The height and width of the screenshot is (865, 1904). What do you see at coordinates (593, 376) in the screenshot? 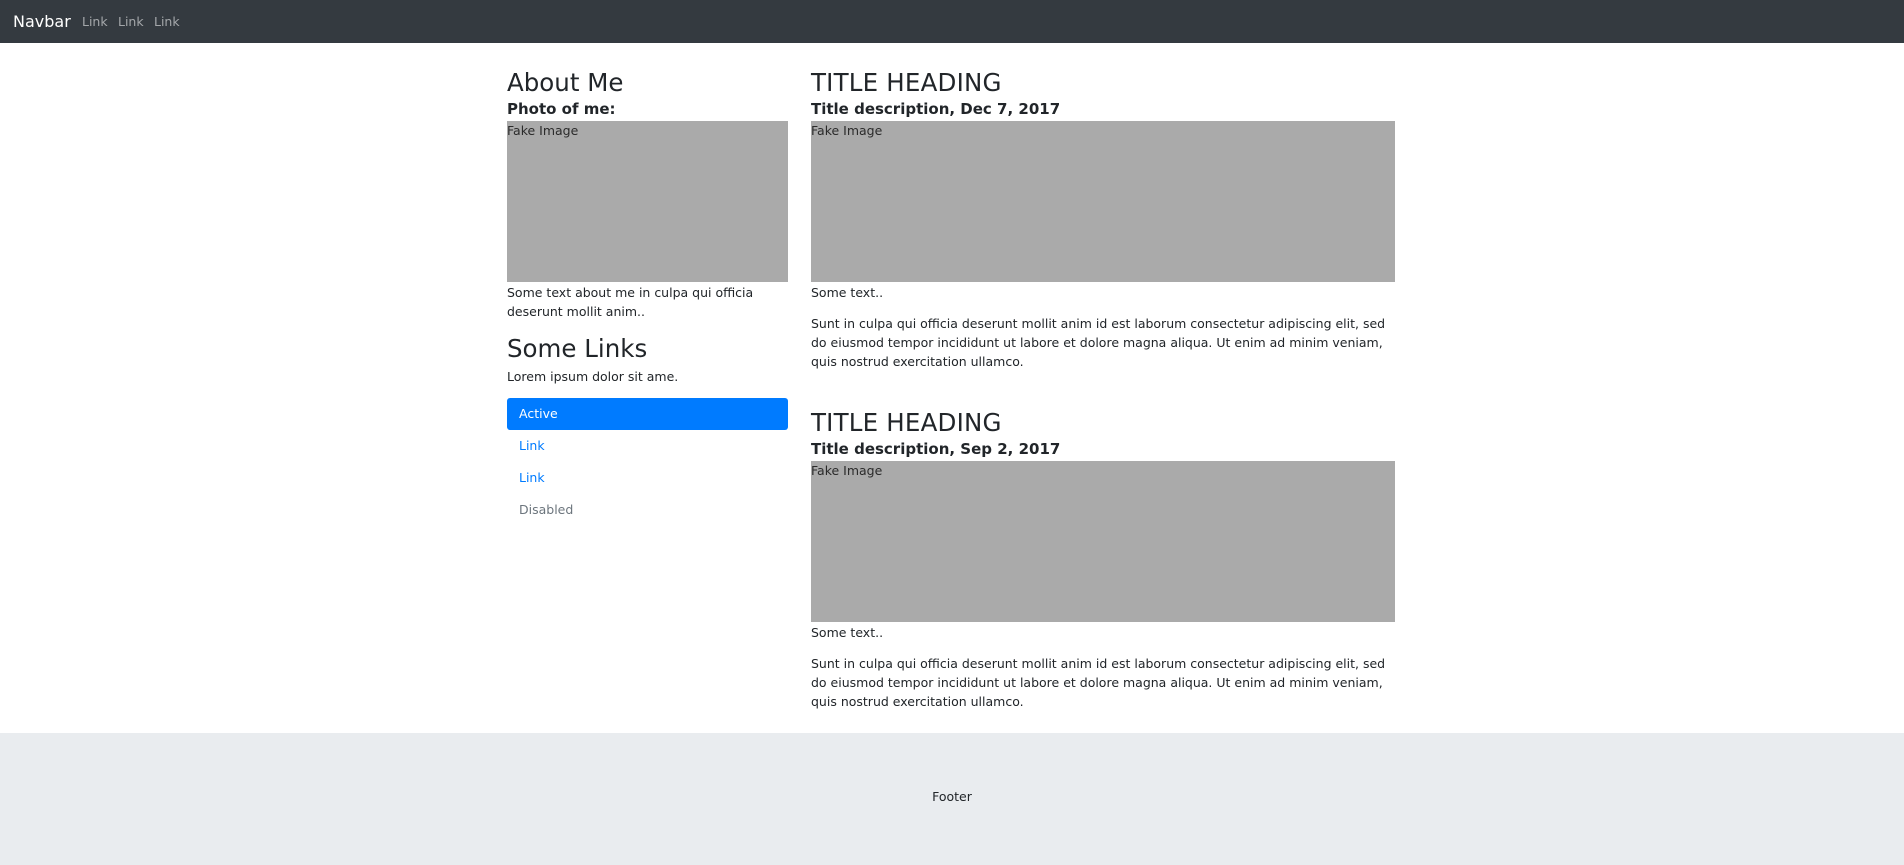
I see `links-text: Lorem ipsum dolor sit ame.` at bounding box center [593, 376].